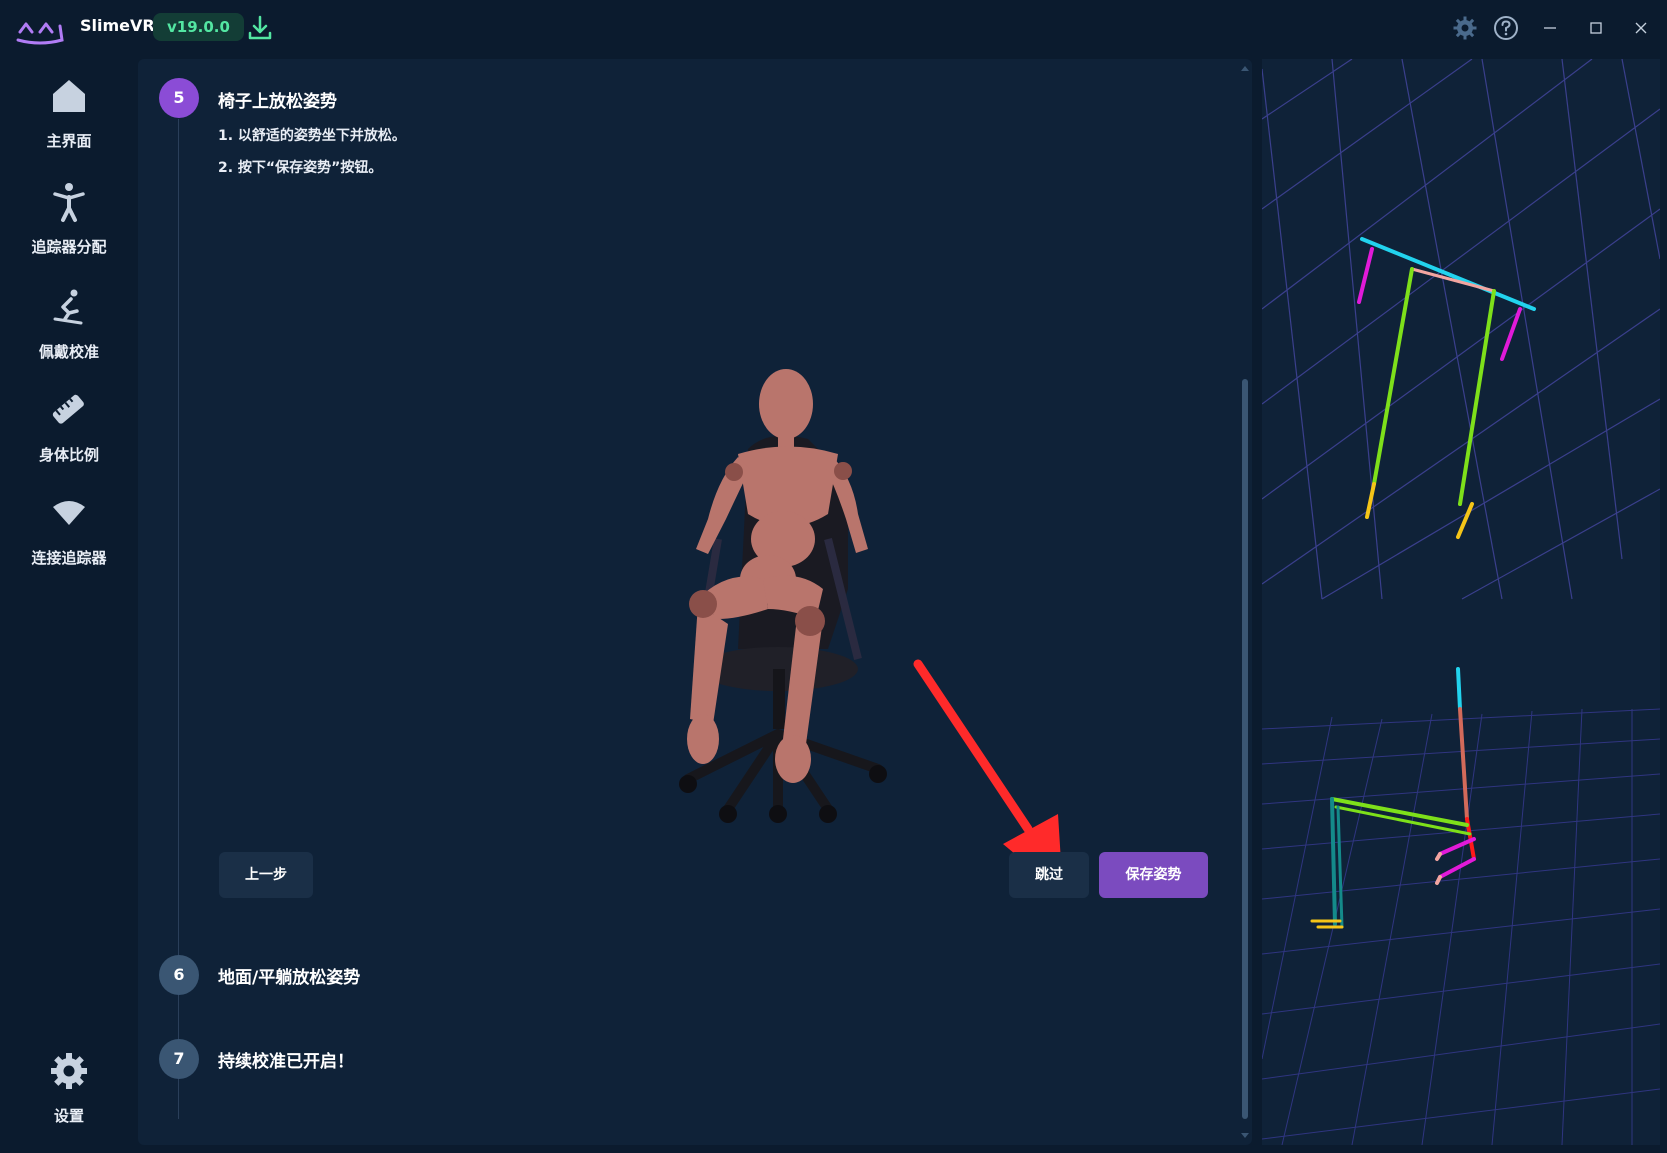  Describe the element at coordinates (1245, 749) in the screenshot. I see `scrollbar-thumb` at that location.